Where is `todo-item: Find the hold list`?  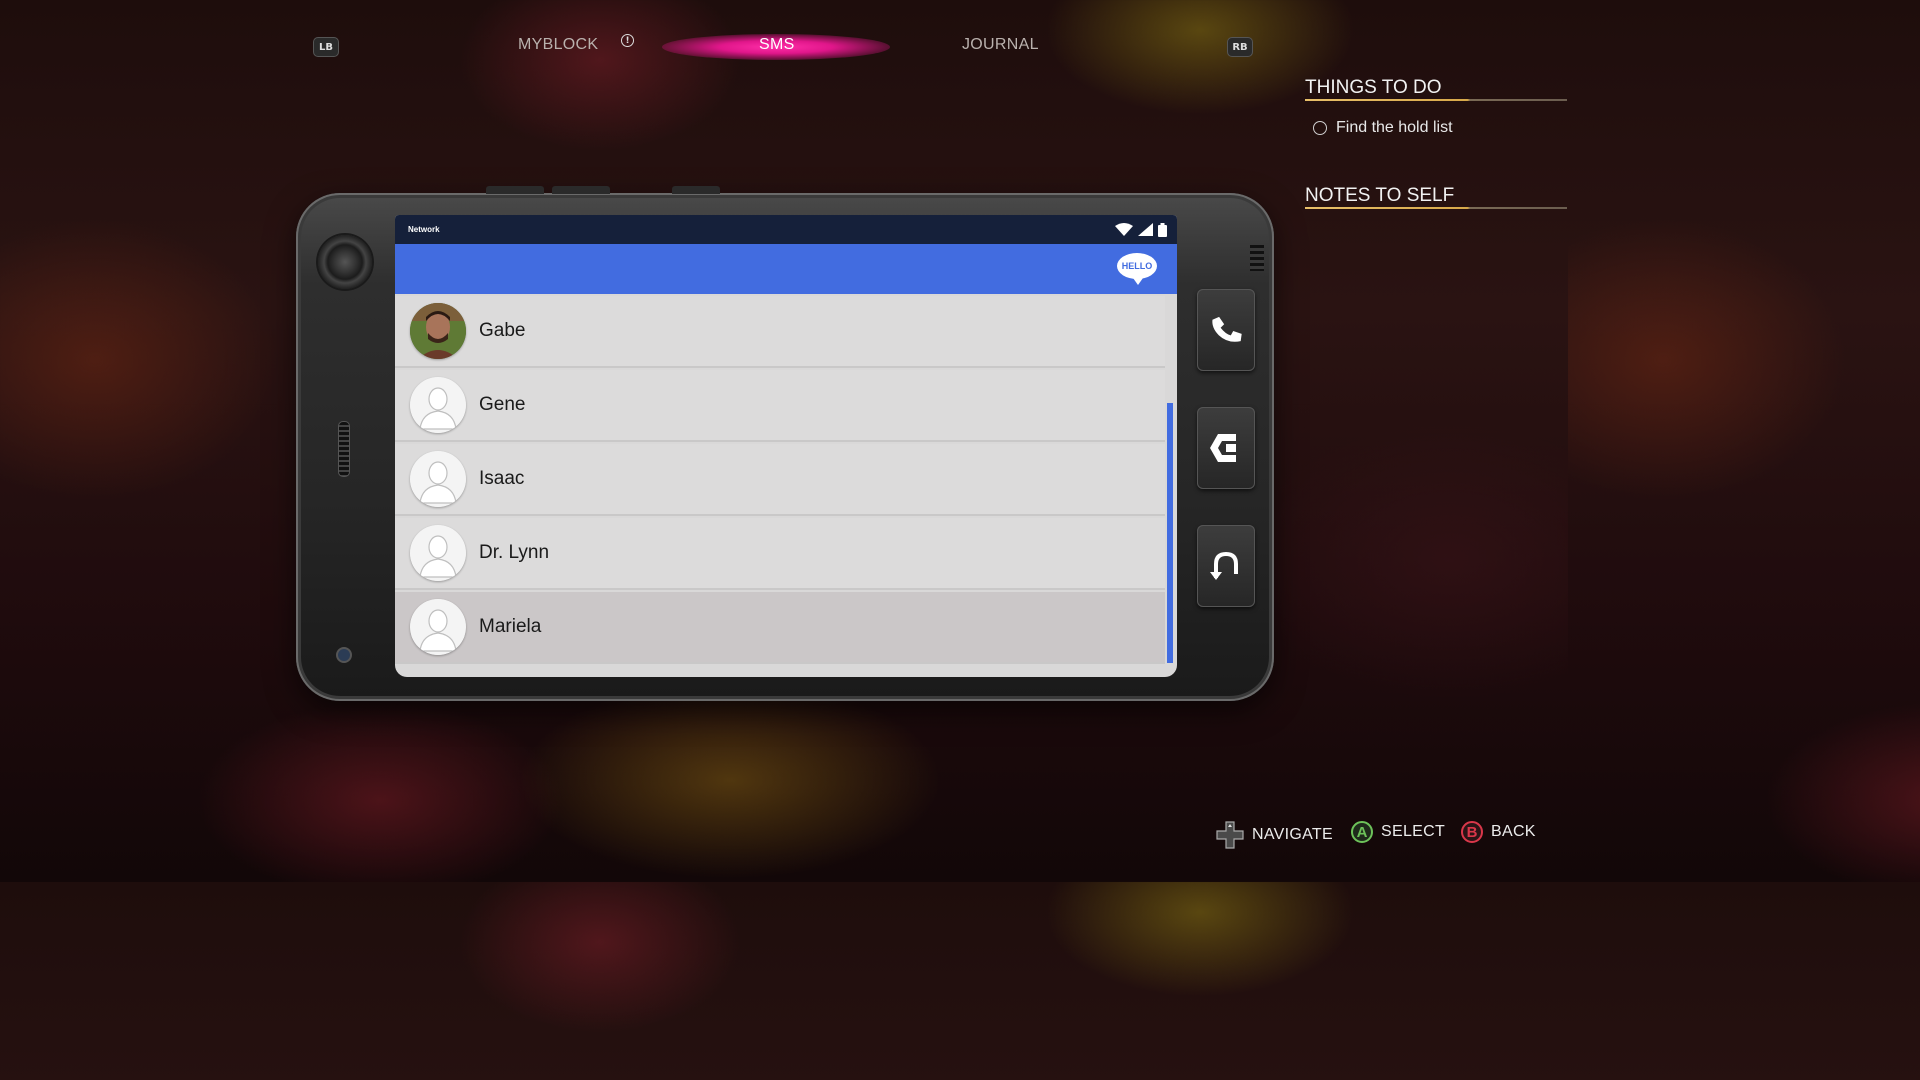
todo-item: Find the hold list is located at coordinates (1383, 128).